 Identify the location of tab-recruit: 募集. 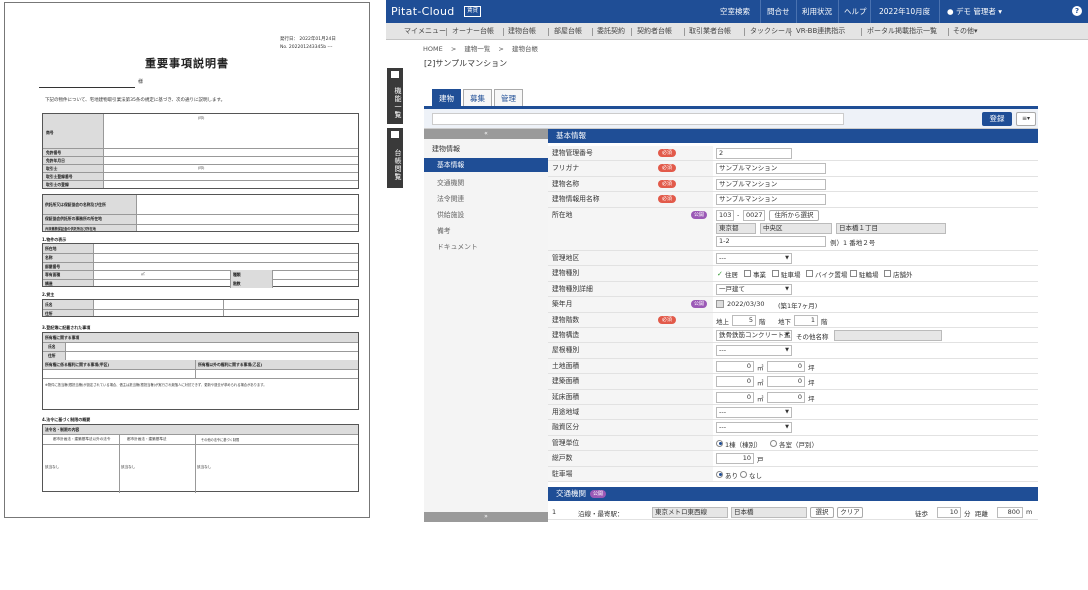
(477, 97).